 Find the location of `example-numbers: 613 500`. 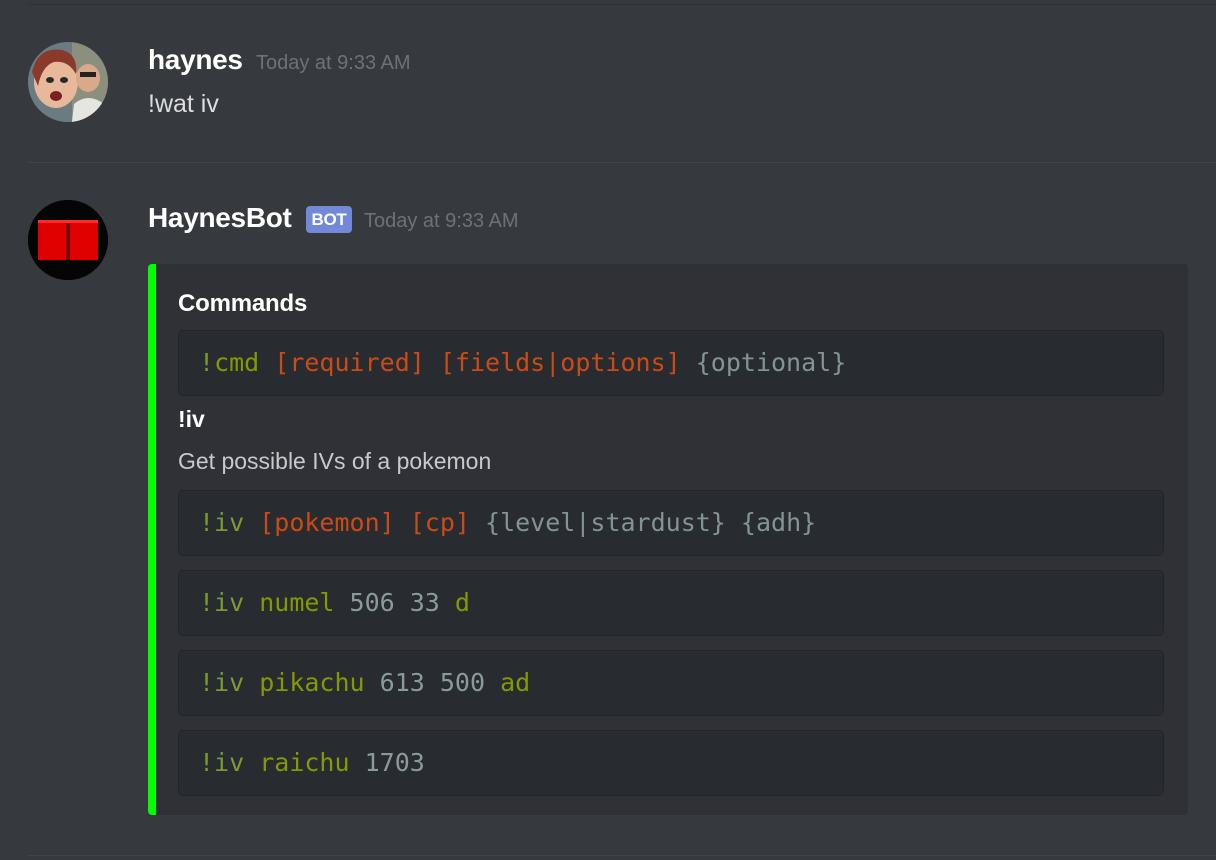

example-numbers: 613 500 is located at coordinates (432, 682).